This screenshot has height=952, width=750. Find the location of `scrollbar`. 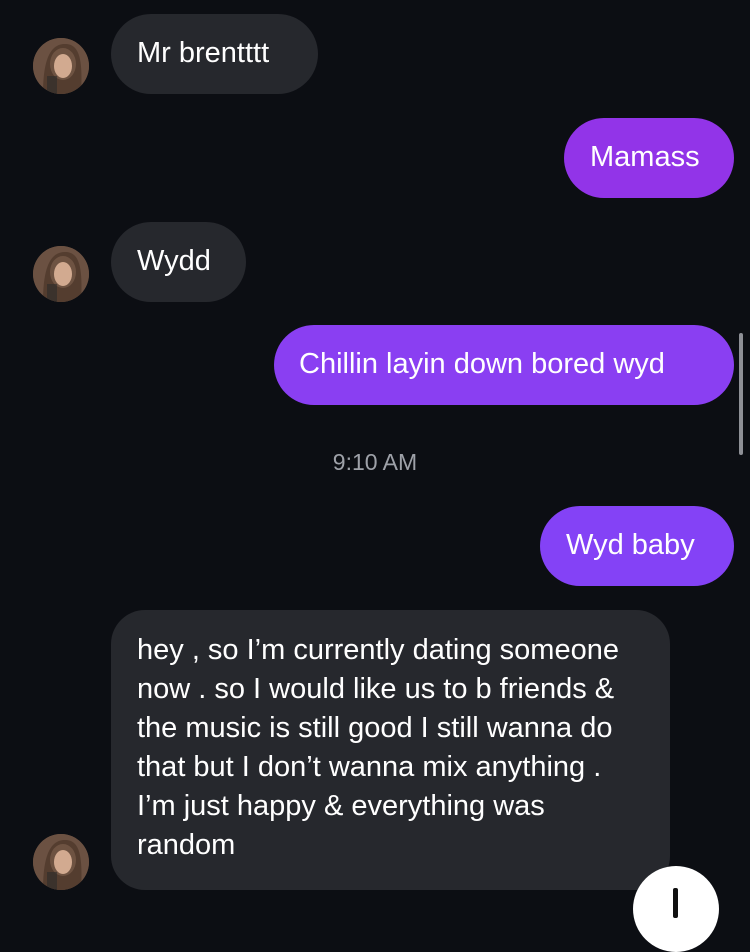

scrollbar is located at coordinates (741, 394).